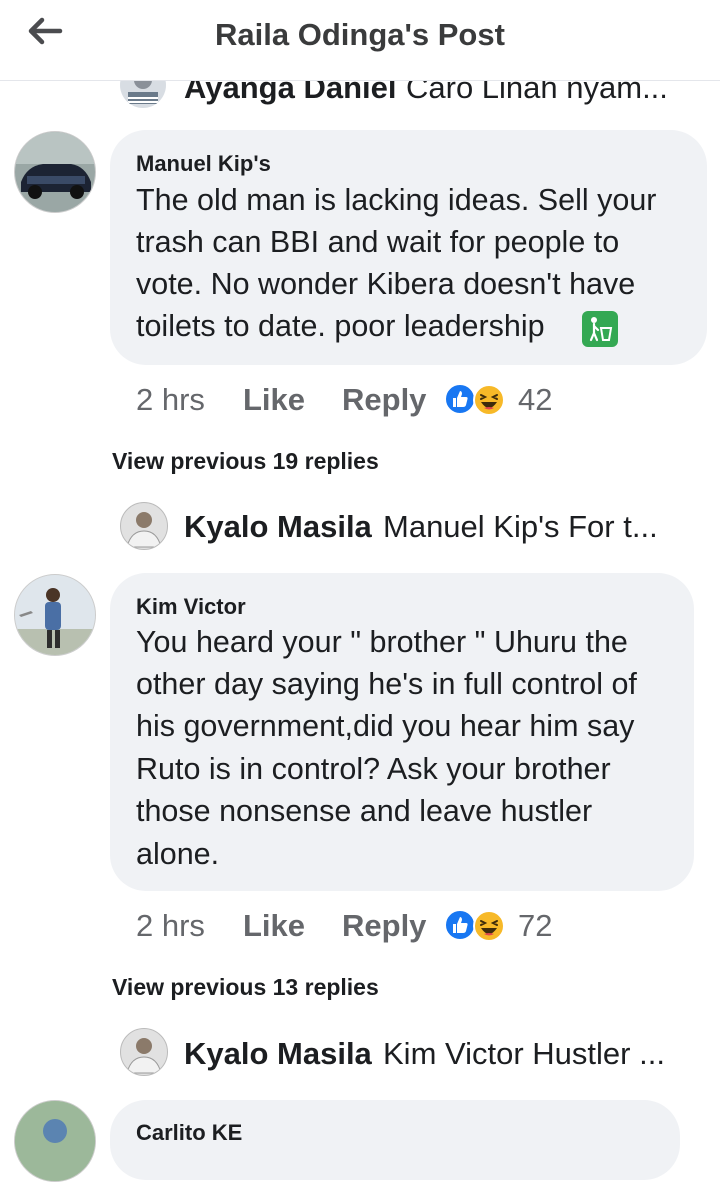  I want to click on comment-text-line: his government,did you hear him say, so click(385, 726).